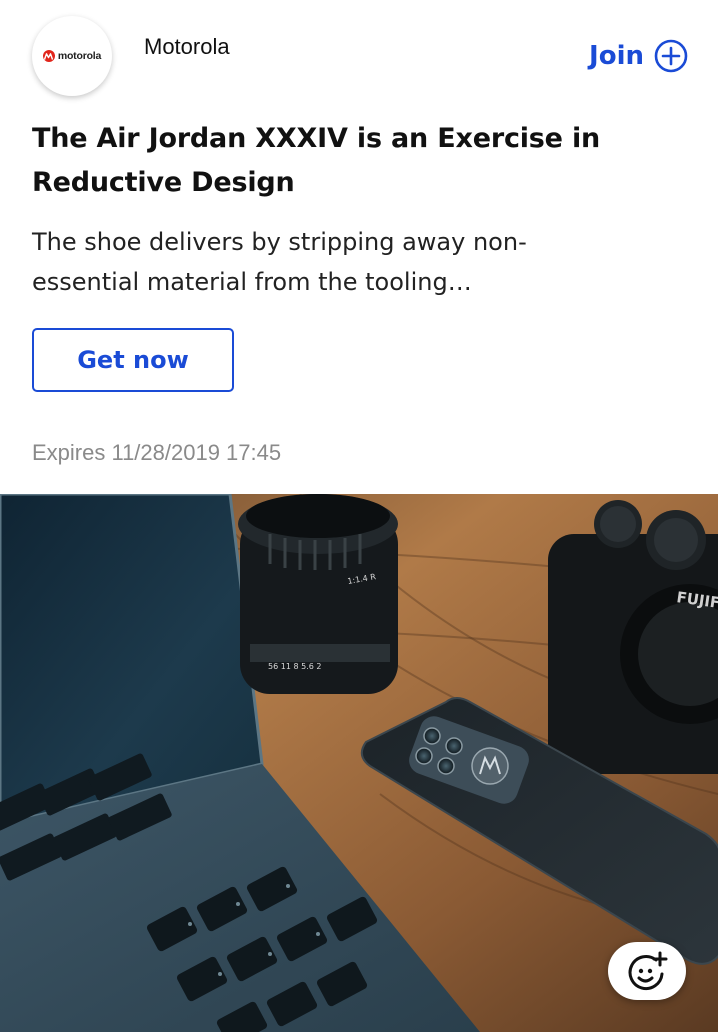  I want to click on add-emoji-icon, so click(648, 971).